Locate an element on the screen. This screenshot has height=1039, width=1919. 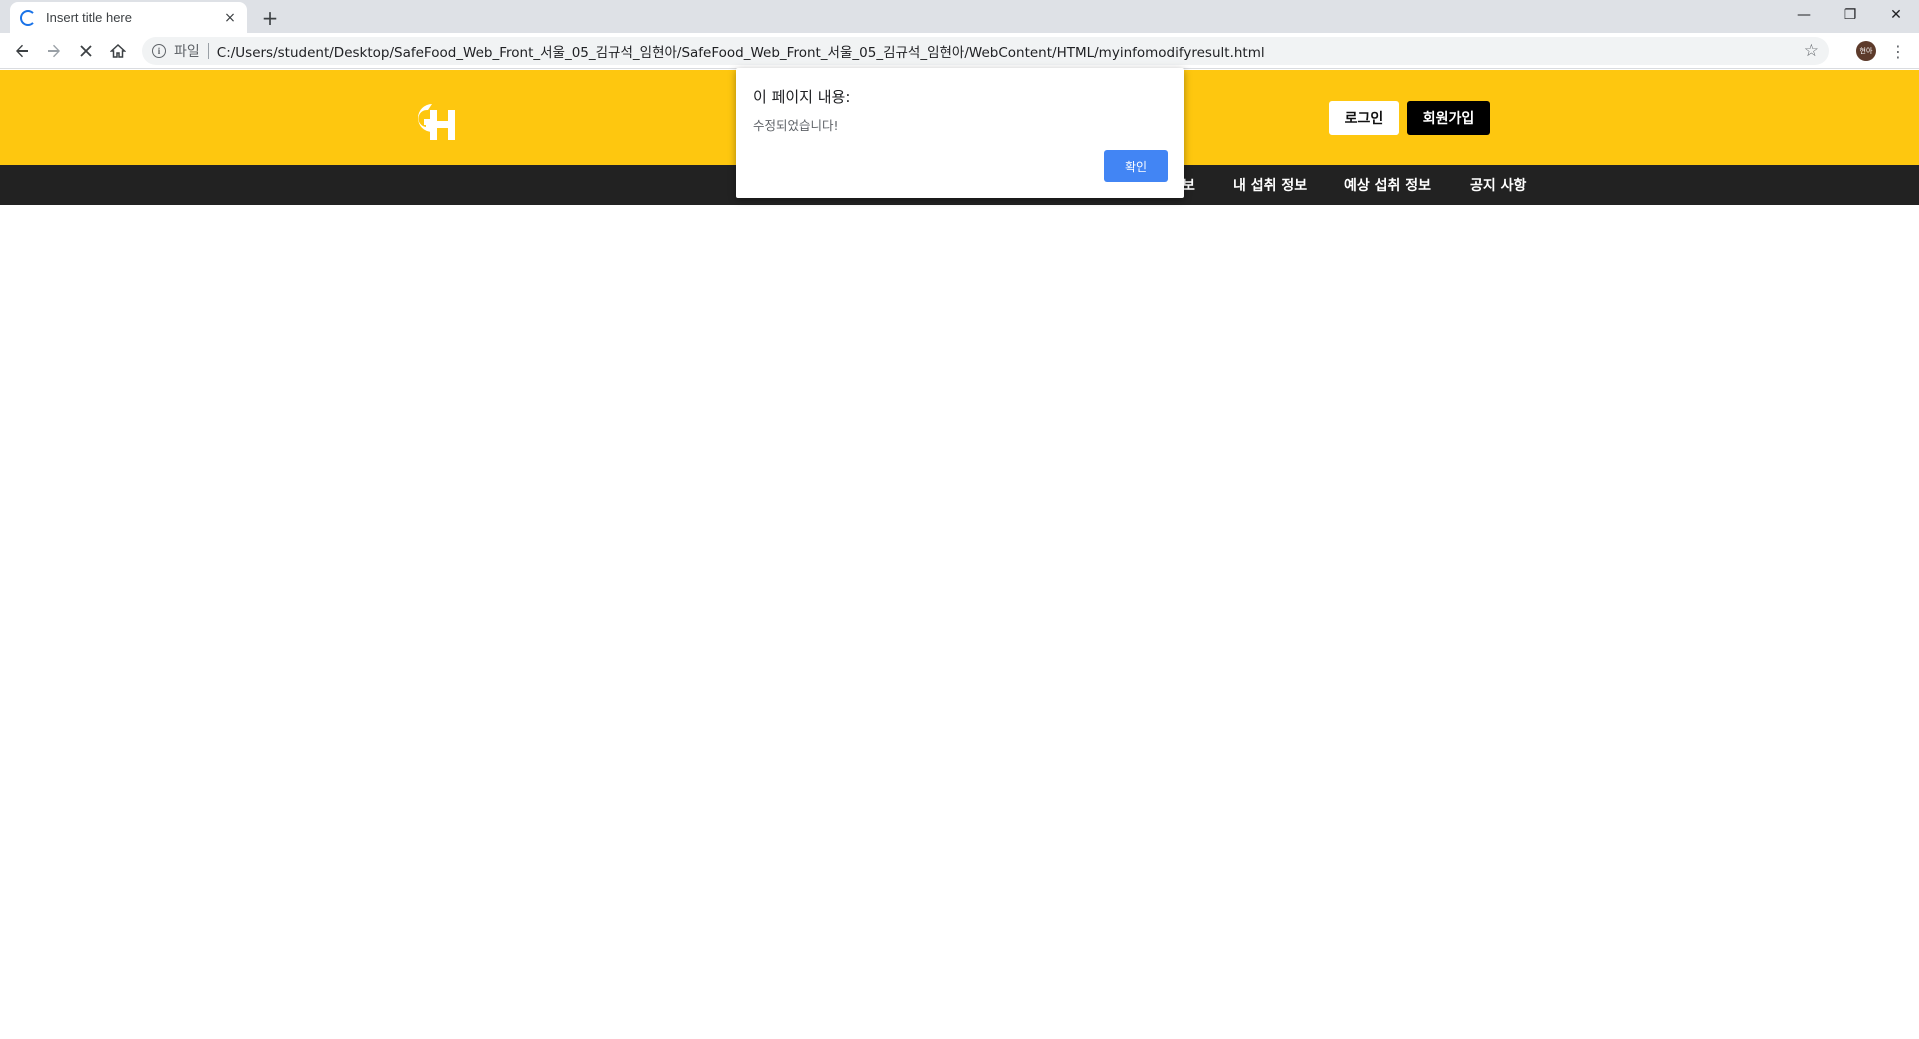
alert-dialog: 이 페이지 내용: 수정되었습니다! 확인 is located at coordinates (960, 133).